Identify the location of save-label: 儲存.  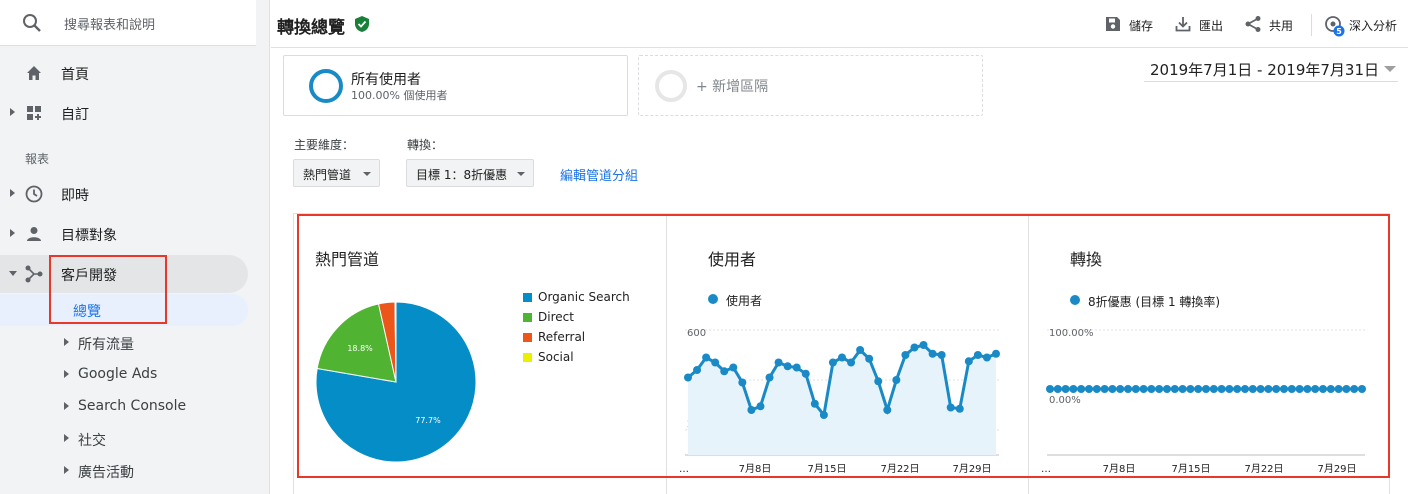
(1141, 26).